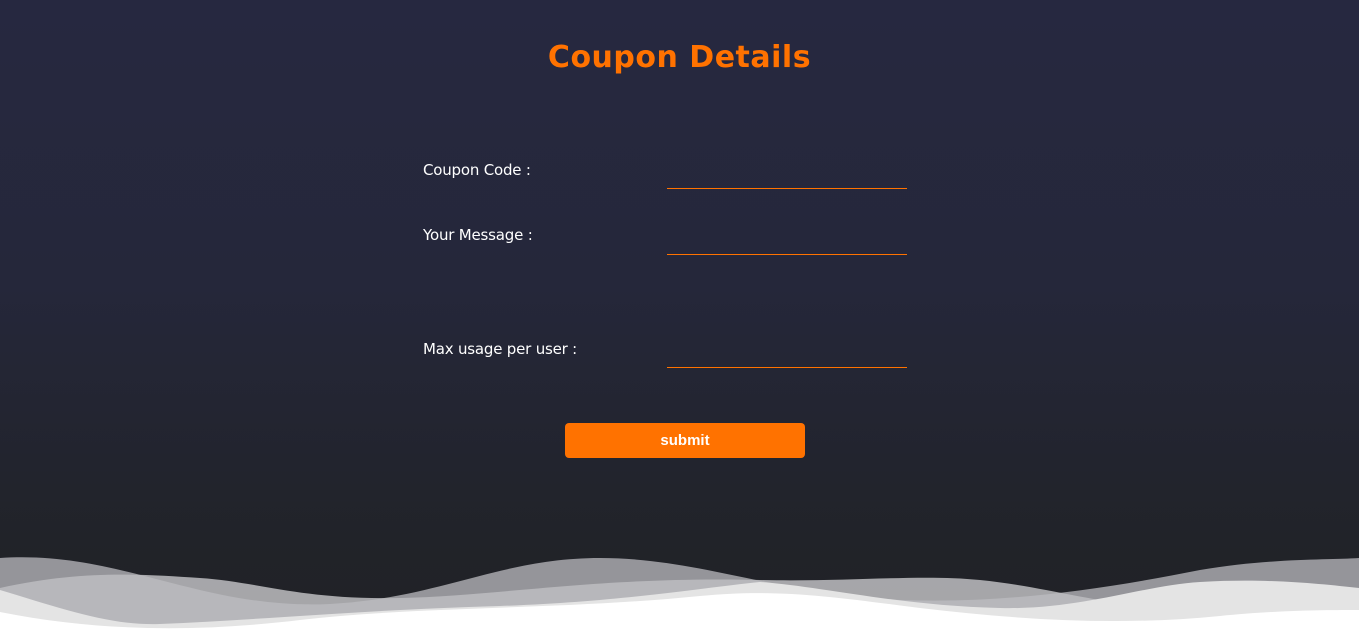 The width and height of the screenshot is (1359, 632). I want to click on submit-button: submit, so click(685, 440).